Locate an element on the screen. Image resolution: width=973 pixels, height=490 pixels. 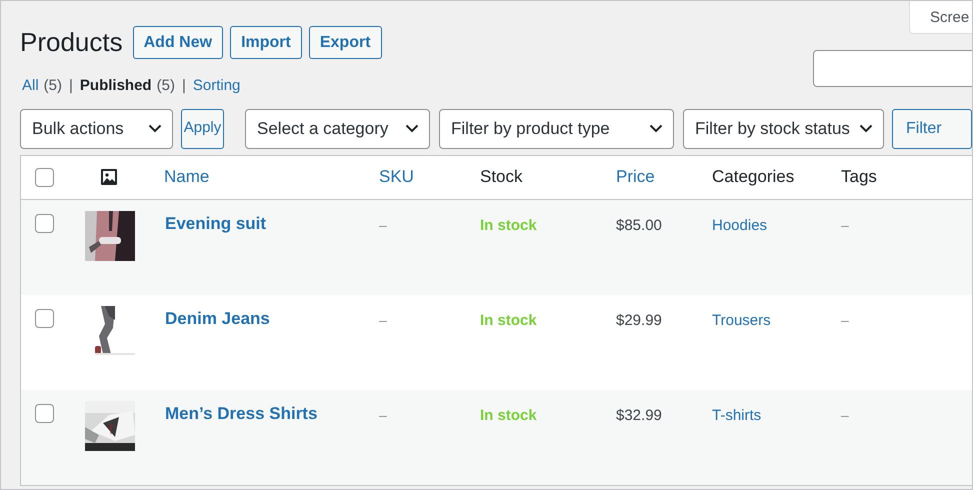
dropdown: Bulk actions is located at coordinates (96, 128).